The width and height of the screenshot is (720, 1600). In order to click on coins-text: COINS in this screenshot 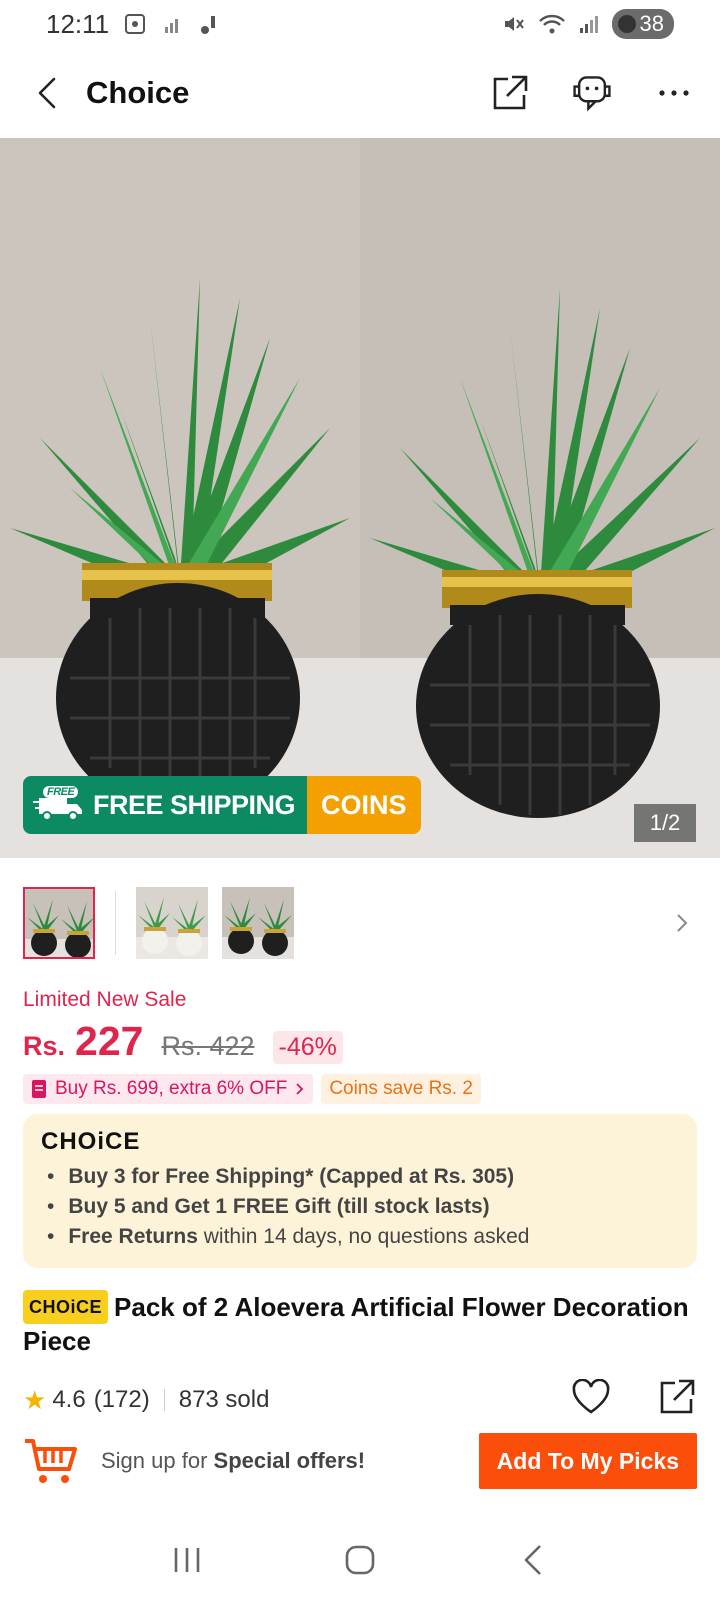, I will do `click(364, 805)`.